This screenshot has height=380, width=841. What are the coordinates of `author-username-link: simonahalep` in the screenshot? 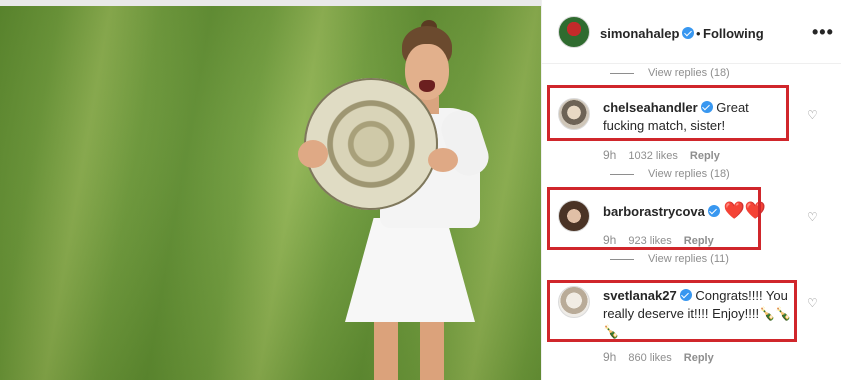 It's located at (647, 33).